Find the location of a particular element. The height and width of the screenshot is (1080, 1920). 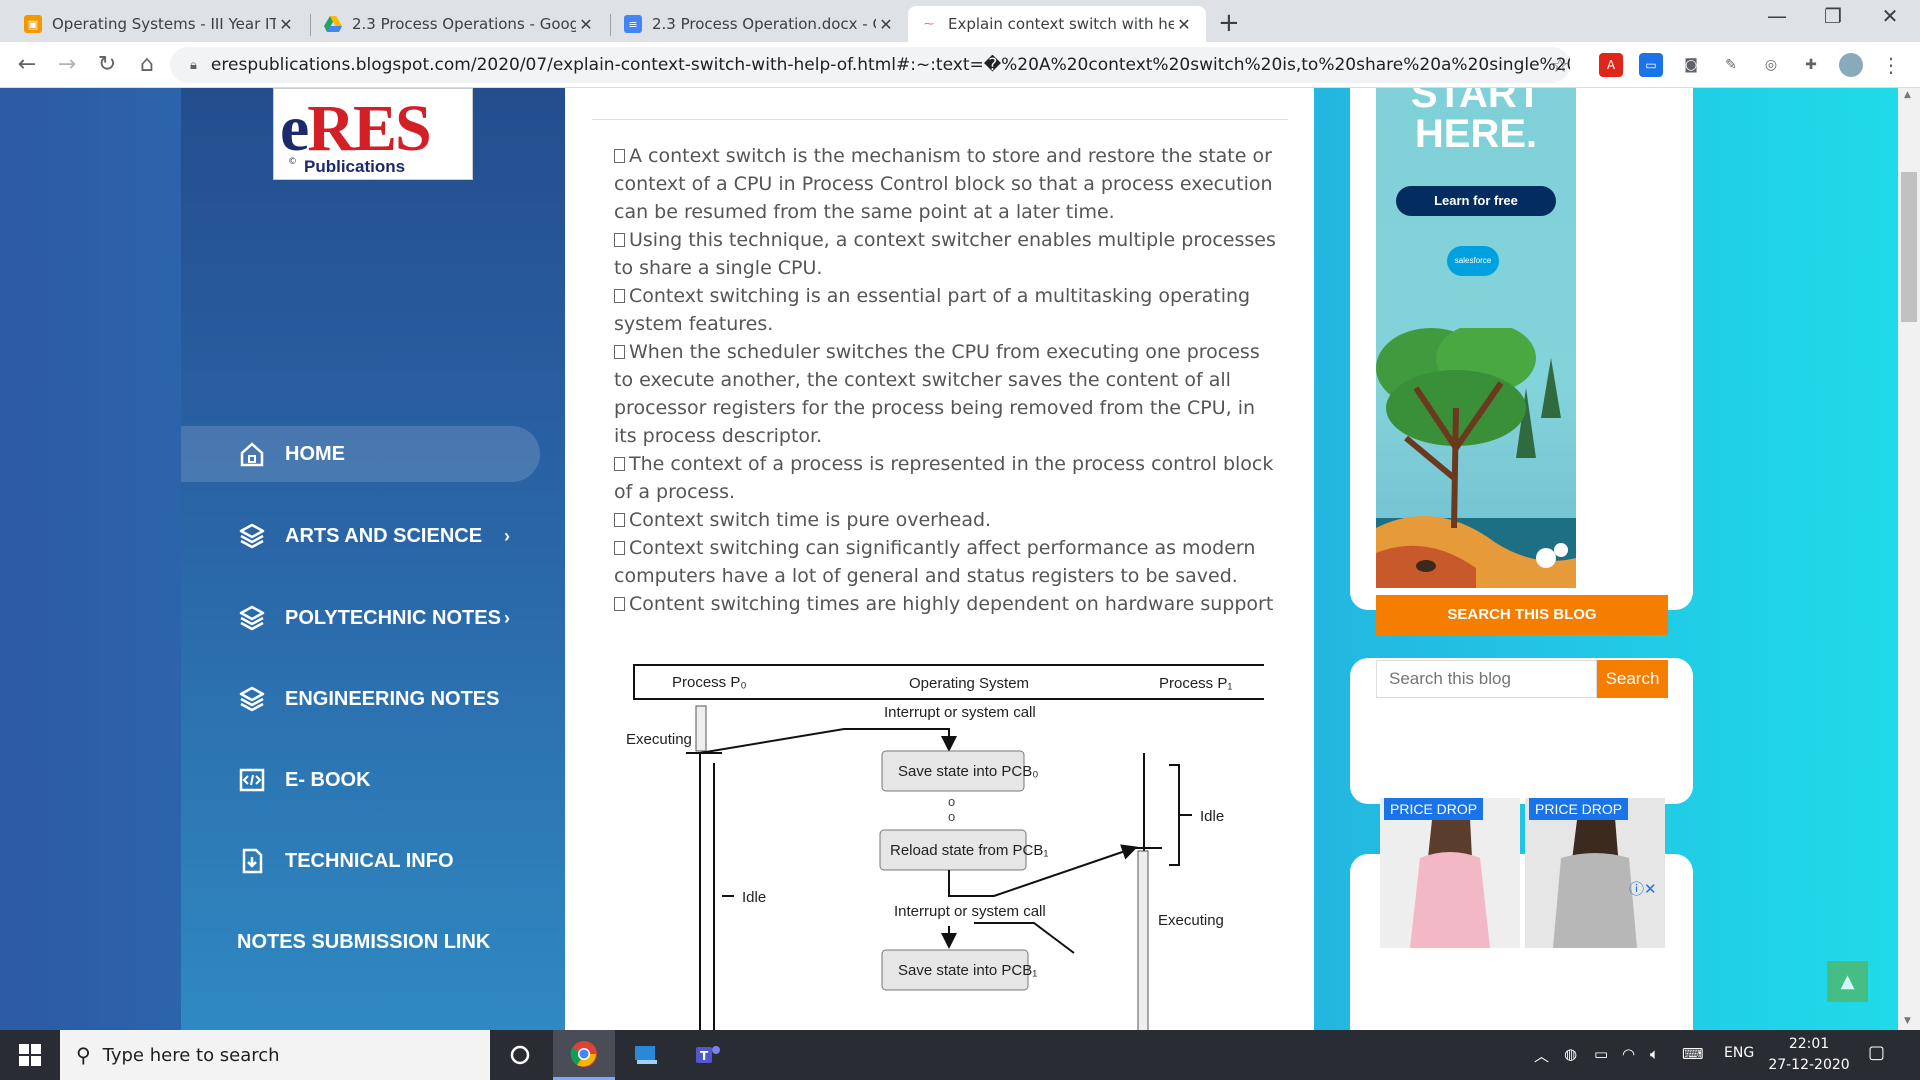

diagram-save-pcb0: Save state into PCB₀ is located at coordinates (968, 771).